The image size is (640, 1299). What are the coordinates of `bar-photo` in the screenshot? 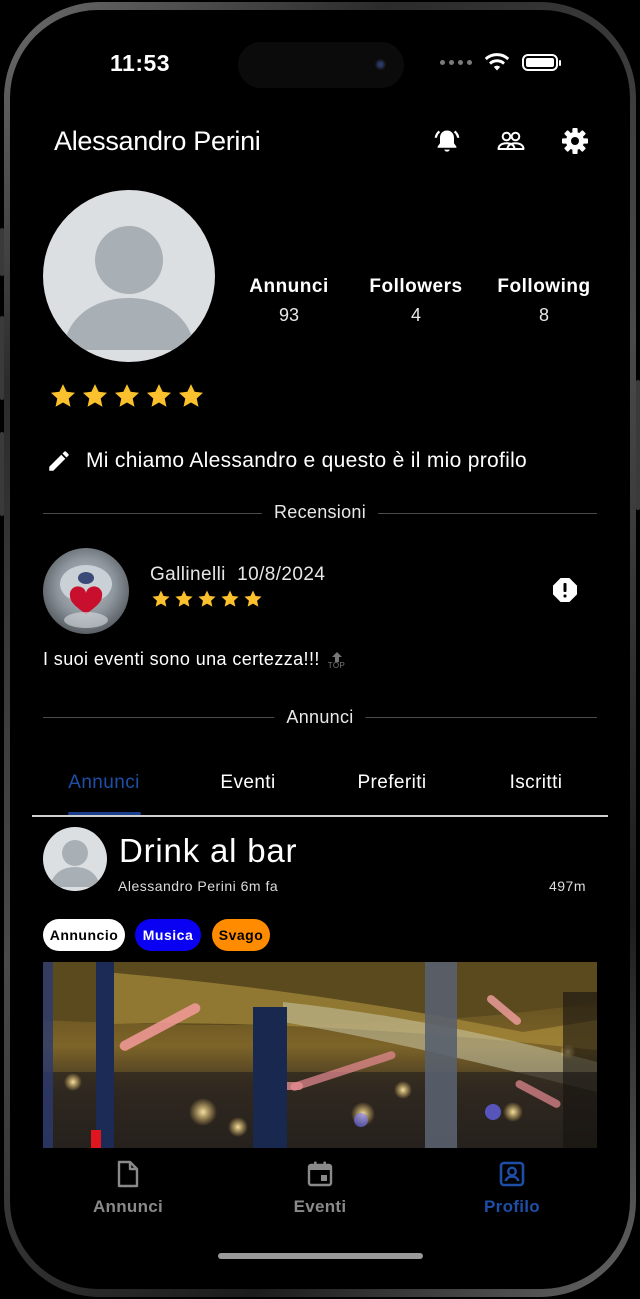 It's located at (320, 1055).